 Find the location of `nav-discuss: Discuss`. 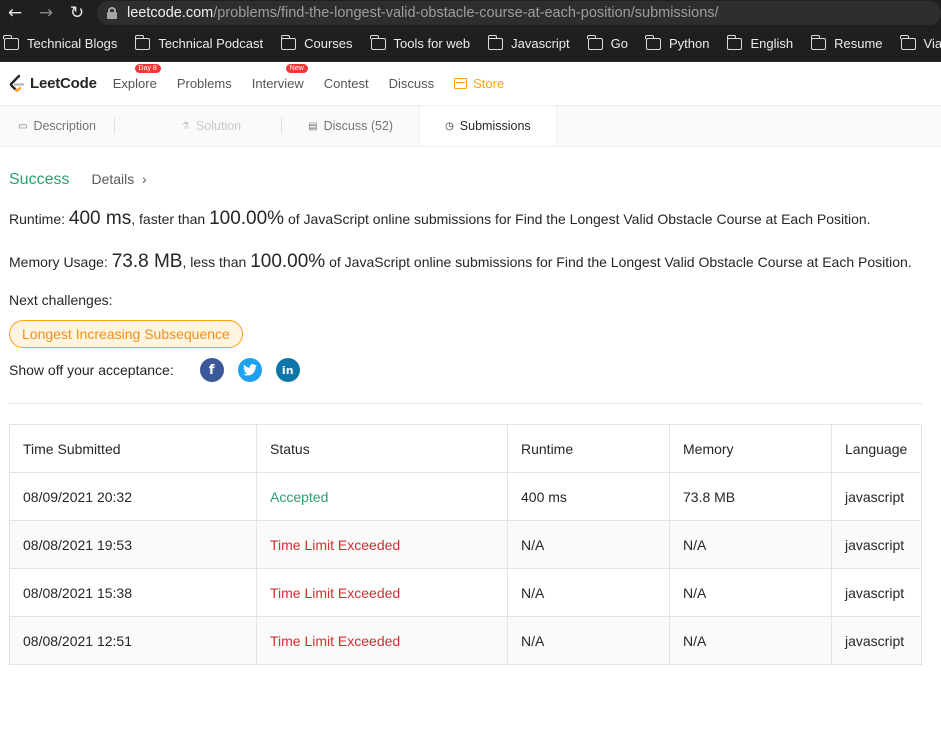

nav-discuss: Discuss is located at coordinates (412, 83).